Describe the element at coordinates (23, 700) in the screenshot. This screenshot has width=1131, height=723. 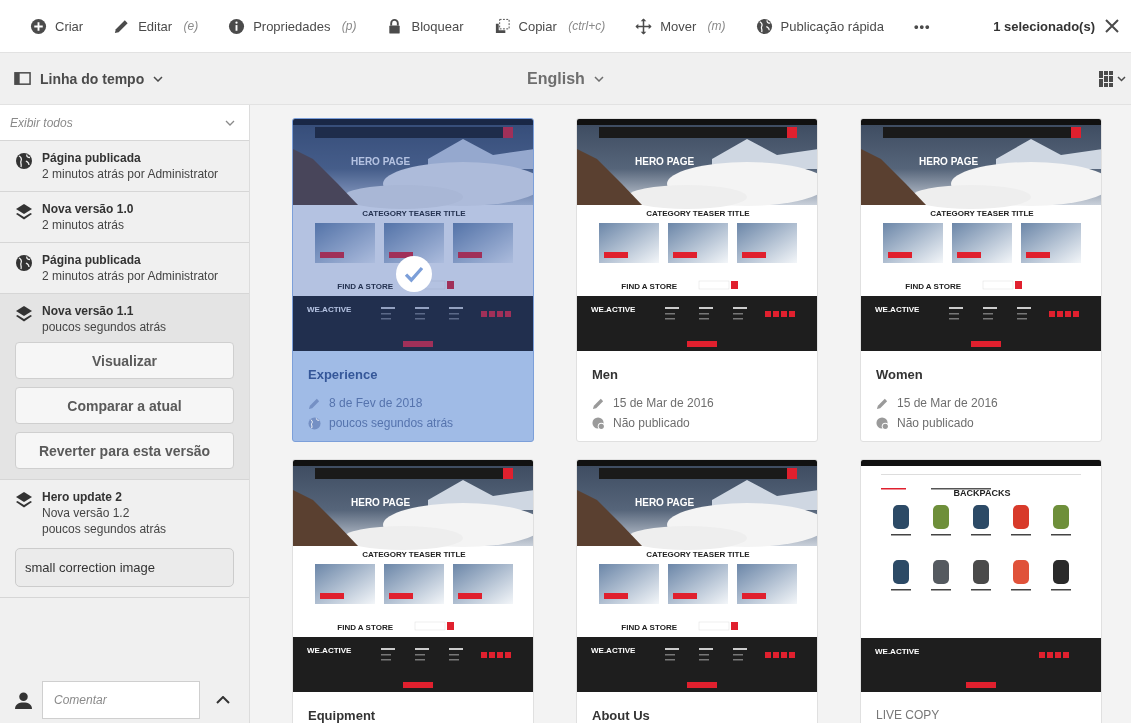
I see `user-icon` at that location.